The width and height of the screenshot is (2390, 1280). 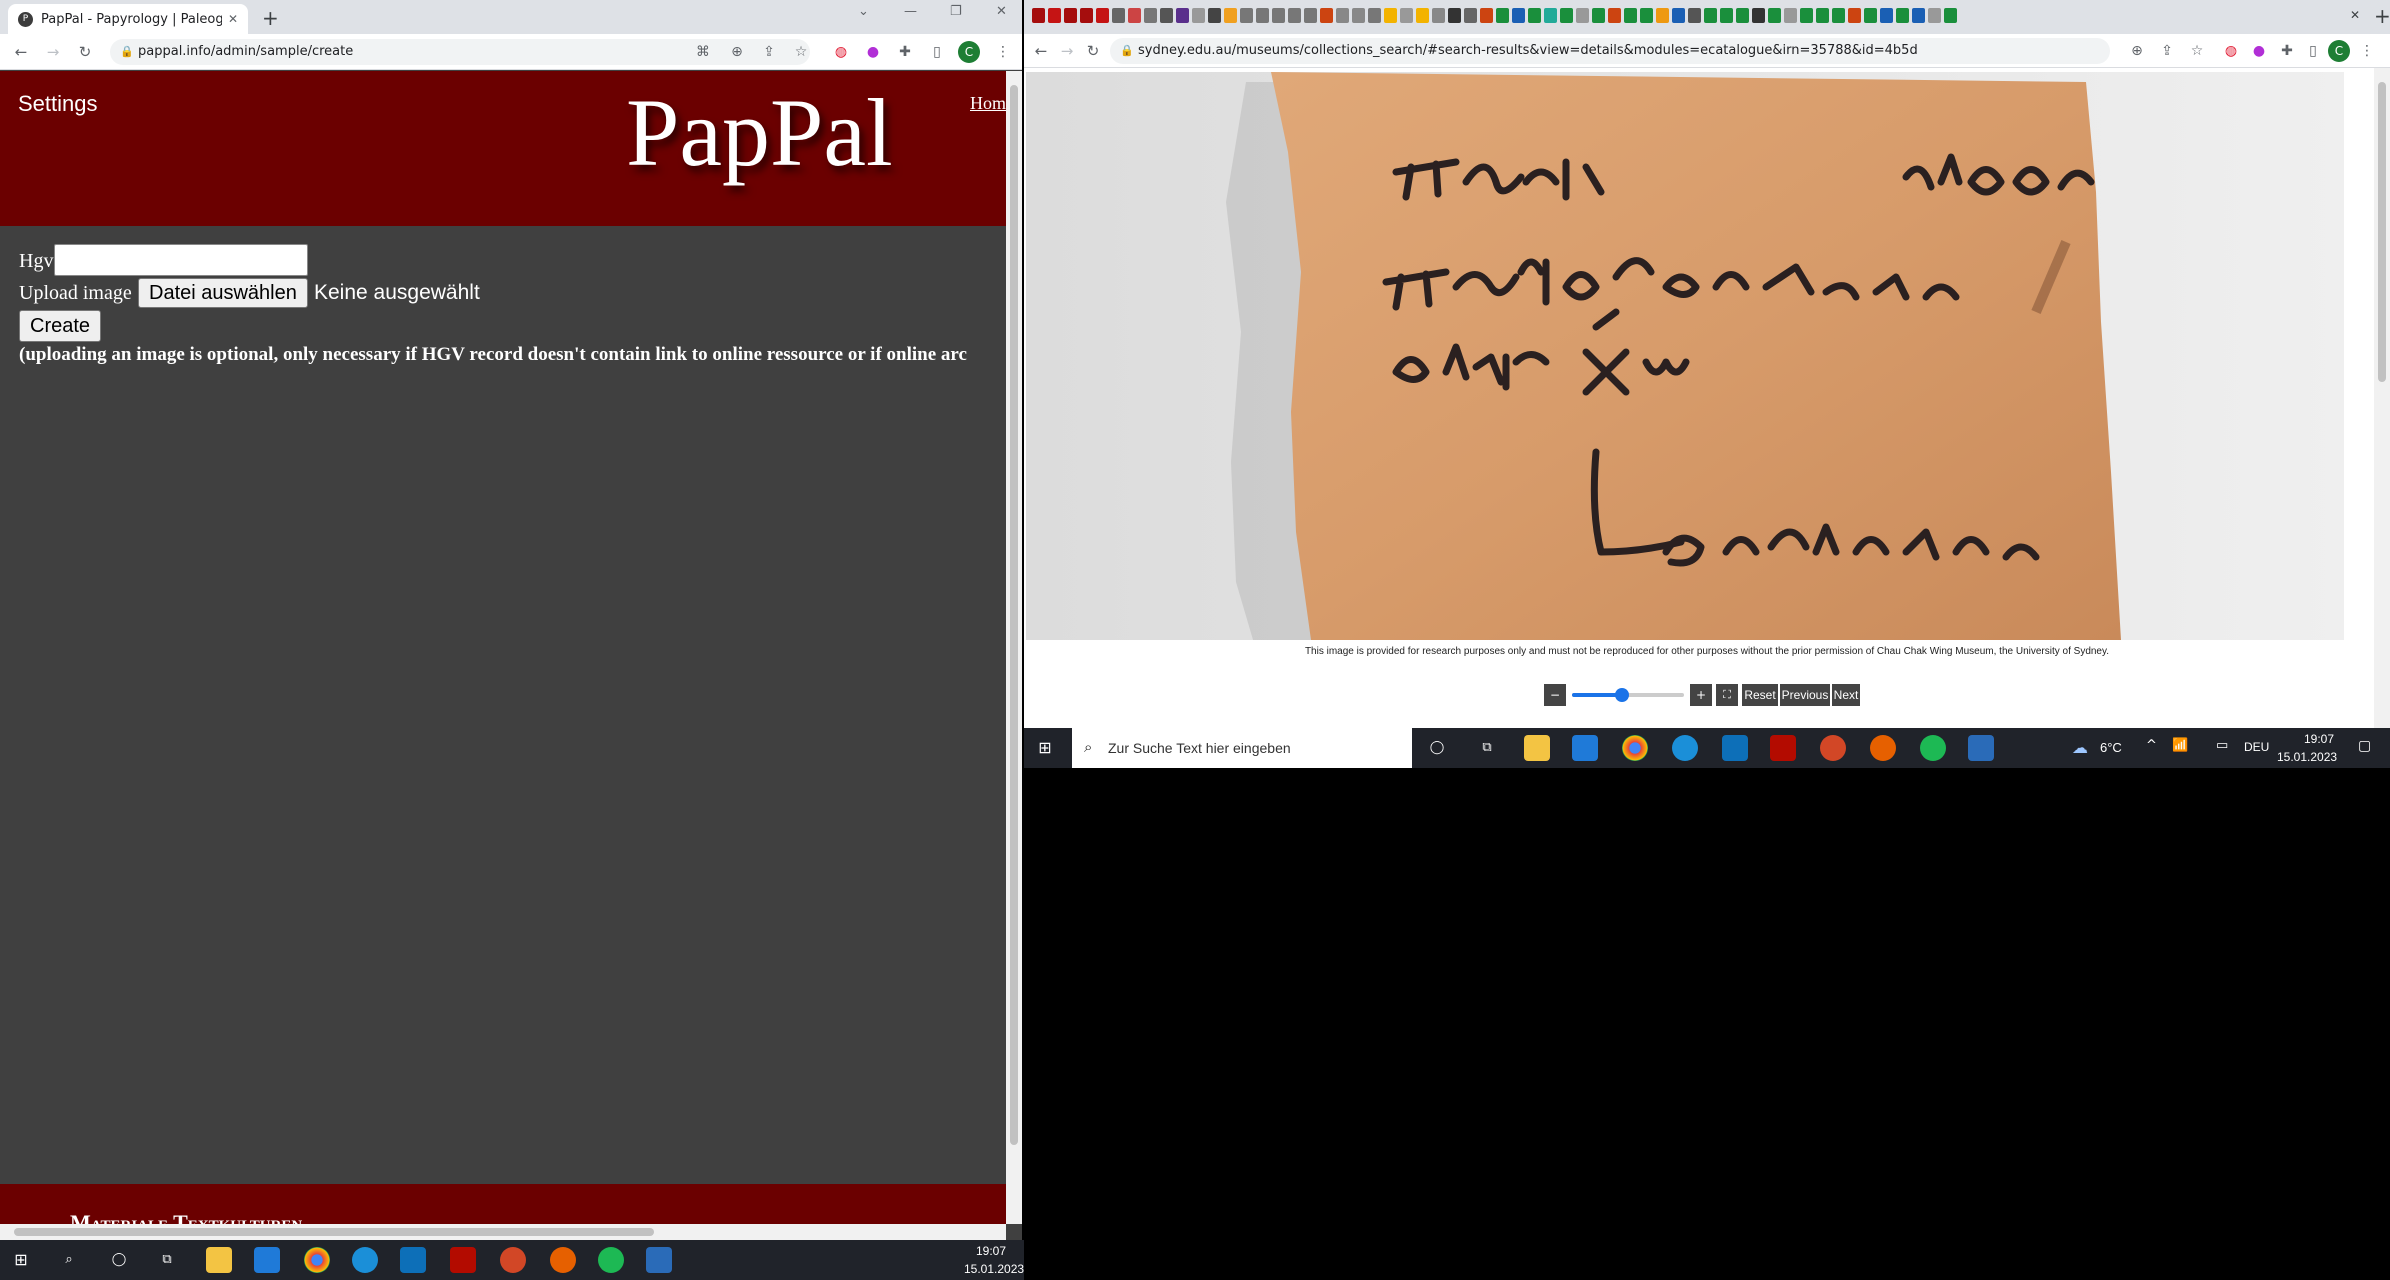 What do you see at coordinates (397, 292) in the screenshot?
I see `file-status: Keine ausgewählt` at bounding box center [397, 292].